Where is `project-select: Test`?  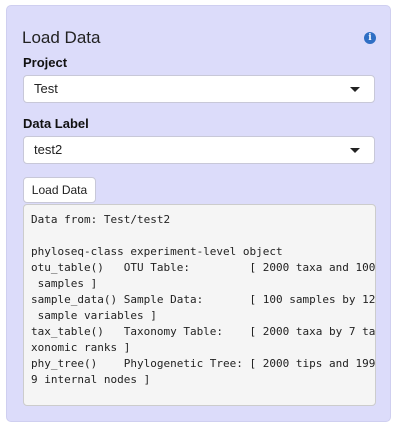
project-select: Test is located at coordinates (199, 89).